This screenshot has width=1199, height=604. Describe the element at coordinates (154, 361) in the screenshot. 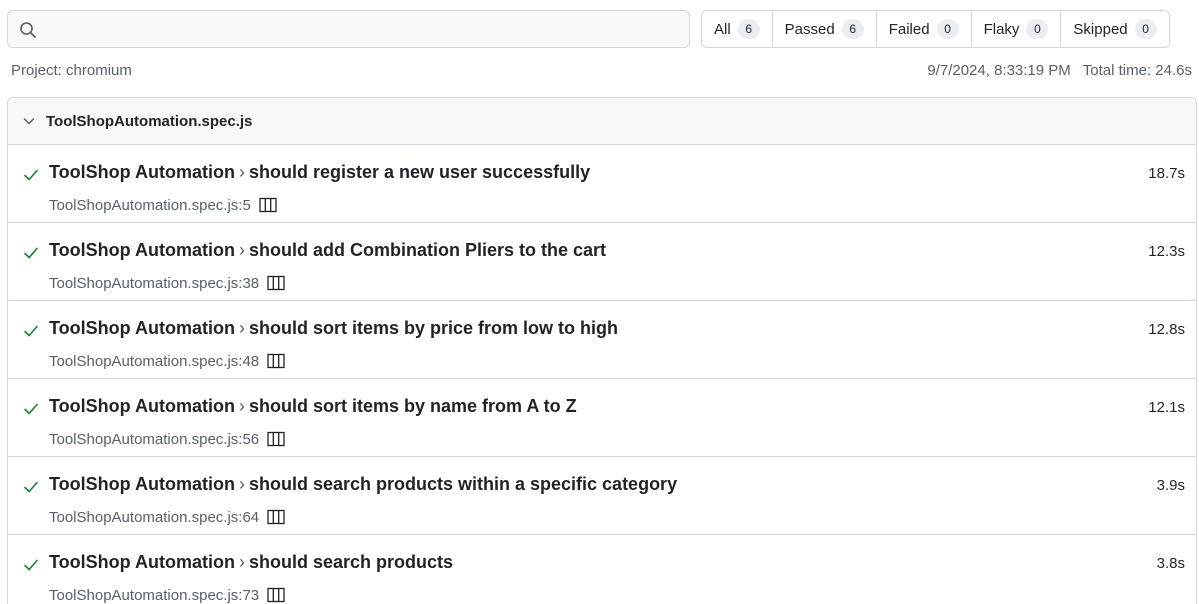

I see `test-location: ToolShopAutomation.spec.js:48` at that location.